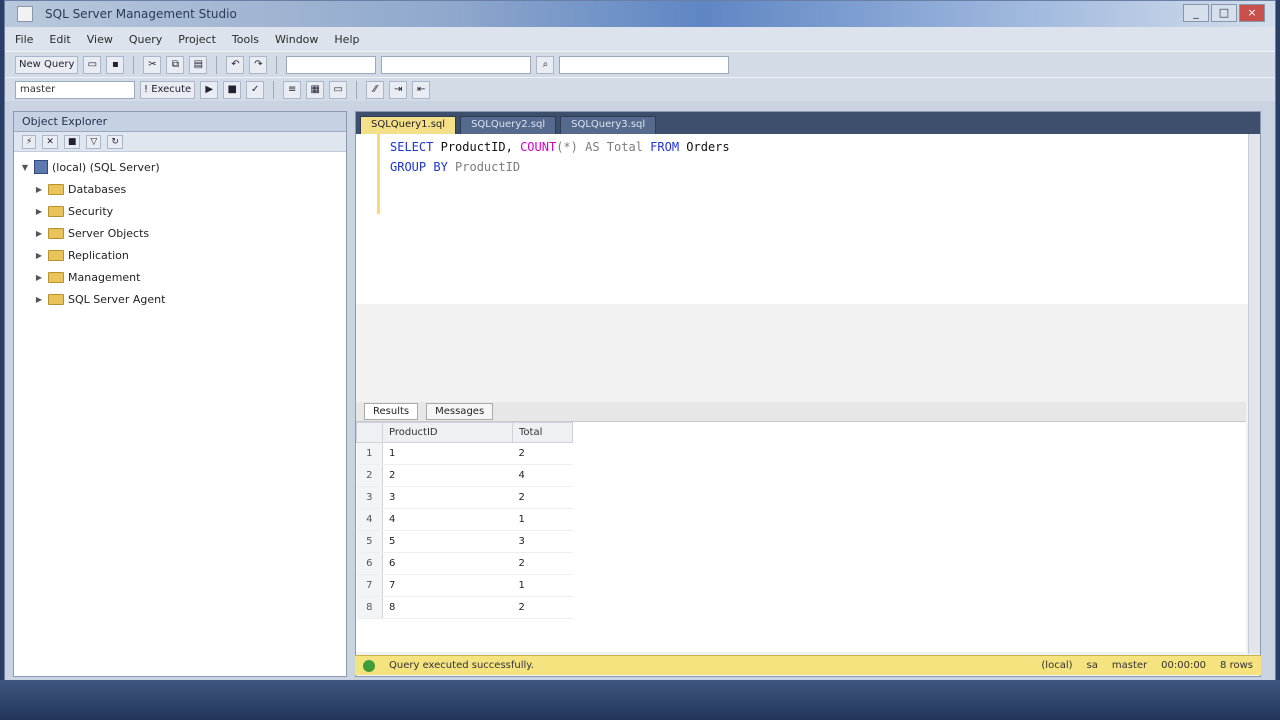  I want to click on table-row: 224, so click(464, 475).